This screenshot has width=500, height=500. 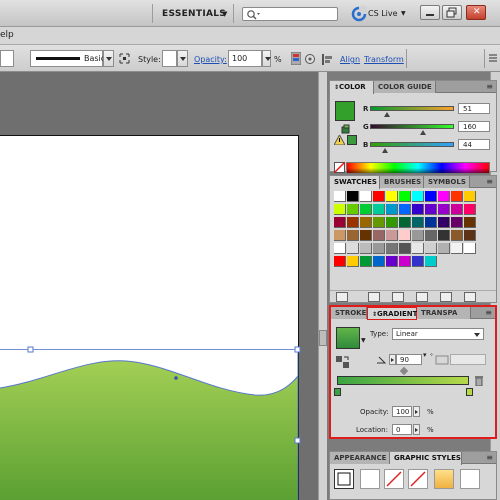 I want to click on tab-graphic-styles: GRAPHIC STYLES, so click(x=426, y=458).